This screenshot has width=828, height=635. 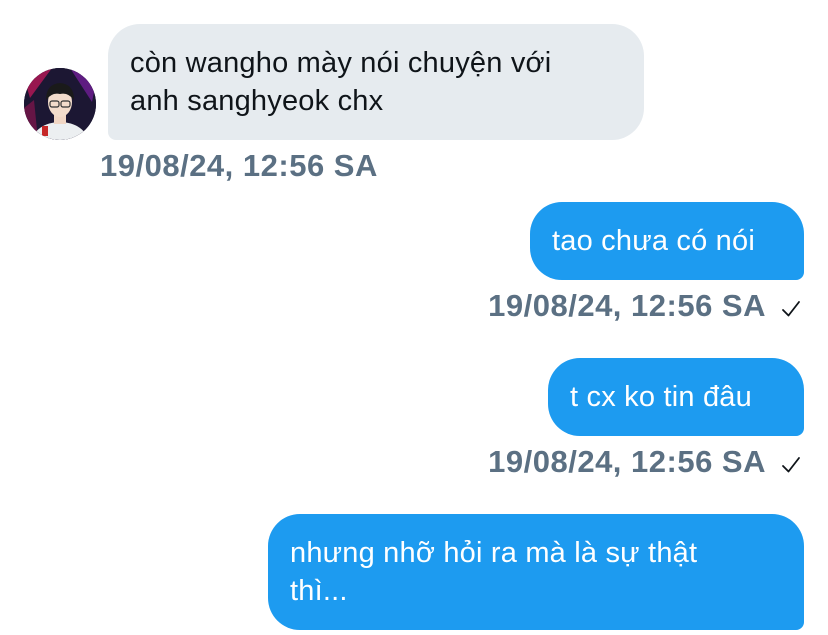 What do you see at coordinates (257, 101) in the screenshot?
I see `message-text-line: anh sanghyeok chx` at bounding box center [257, 101].